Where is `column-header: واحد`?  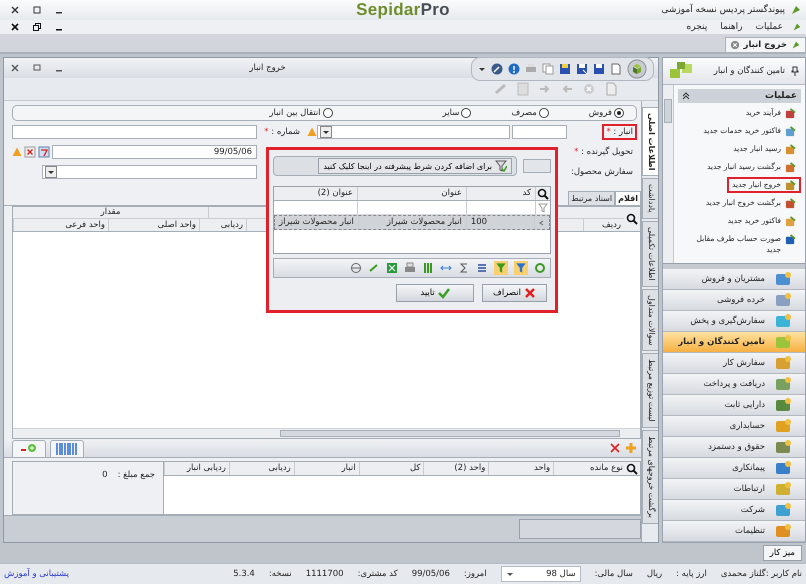 column-header: واحد is located at coordinates (521, 468).